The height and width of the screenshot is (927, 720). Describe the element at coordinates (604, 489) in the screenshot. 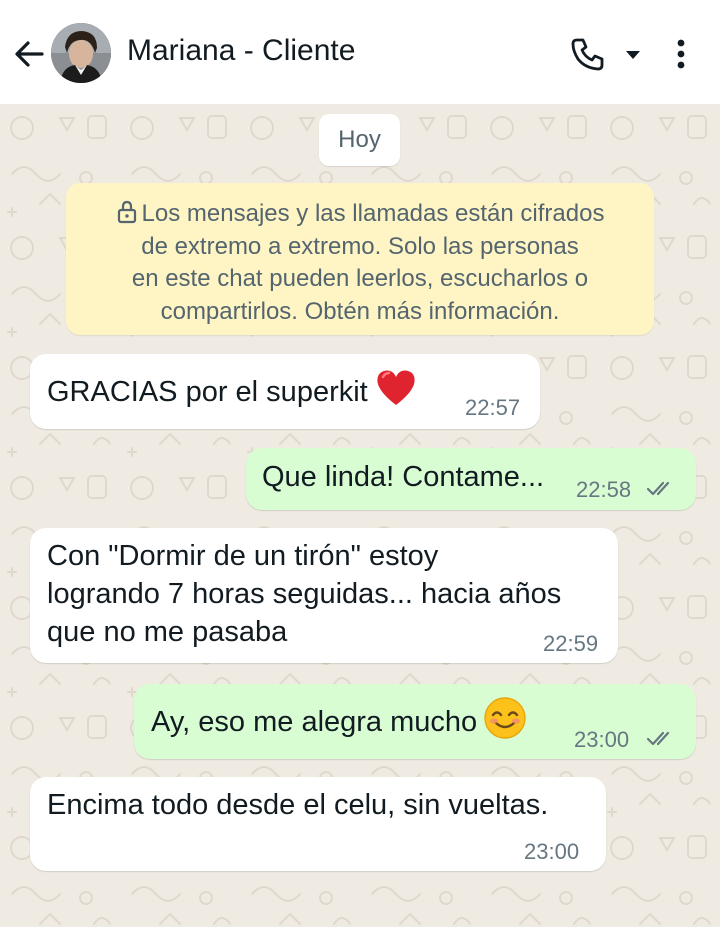

I see `message-time: 22:58` at that location.